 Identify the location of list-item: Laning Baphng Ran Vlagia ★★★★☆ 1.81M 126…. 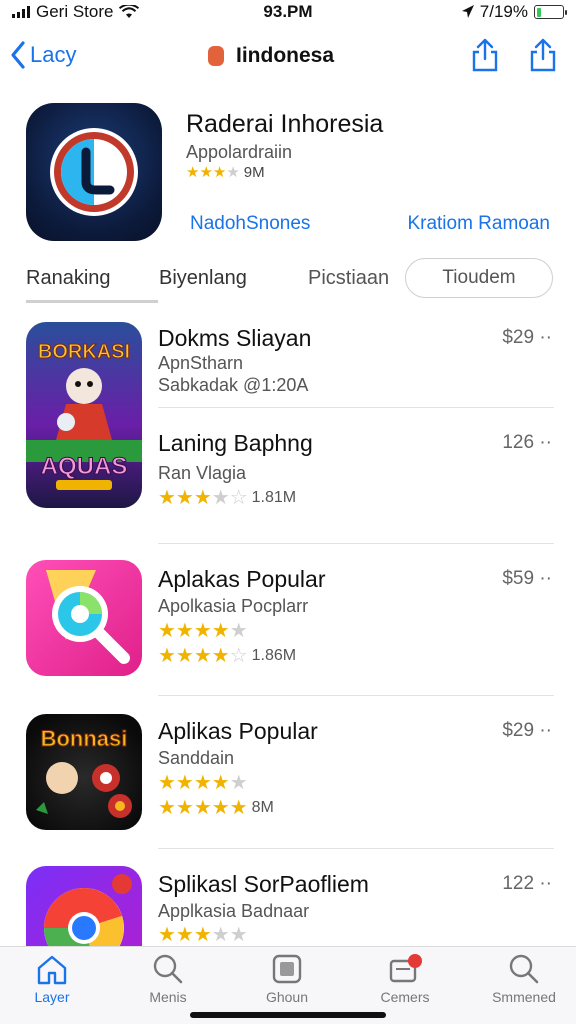
(288, 472).